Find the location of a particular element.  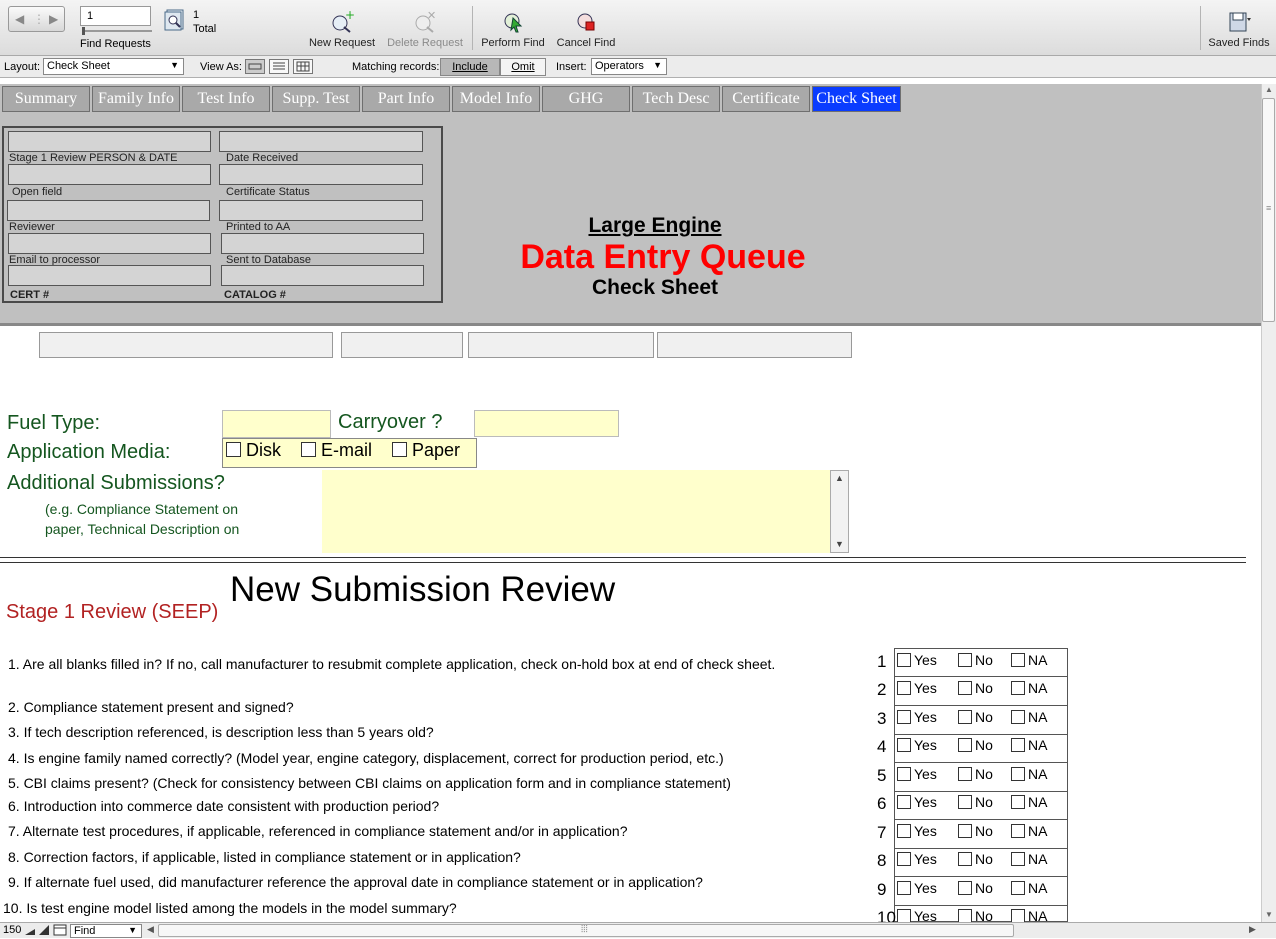

delete-request-button: ✕ Delete Request is located at coordinates (425, 29).